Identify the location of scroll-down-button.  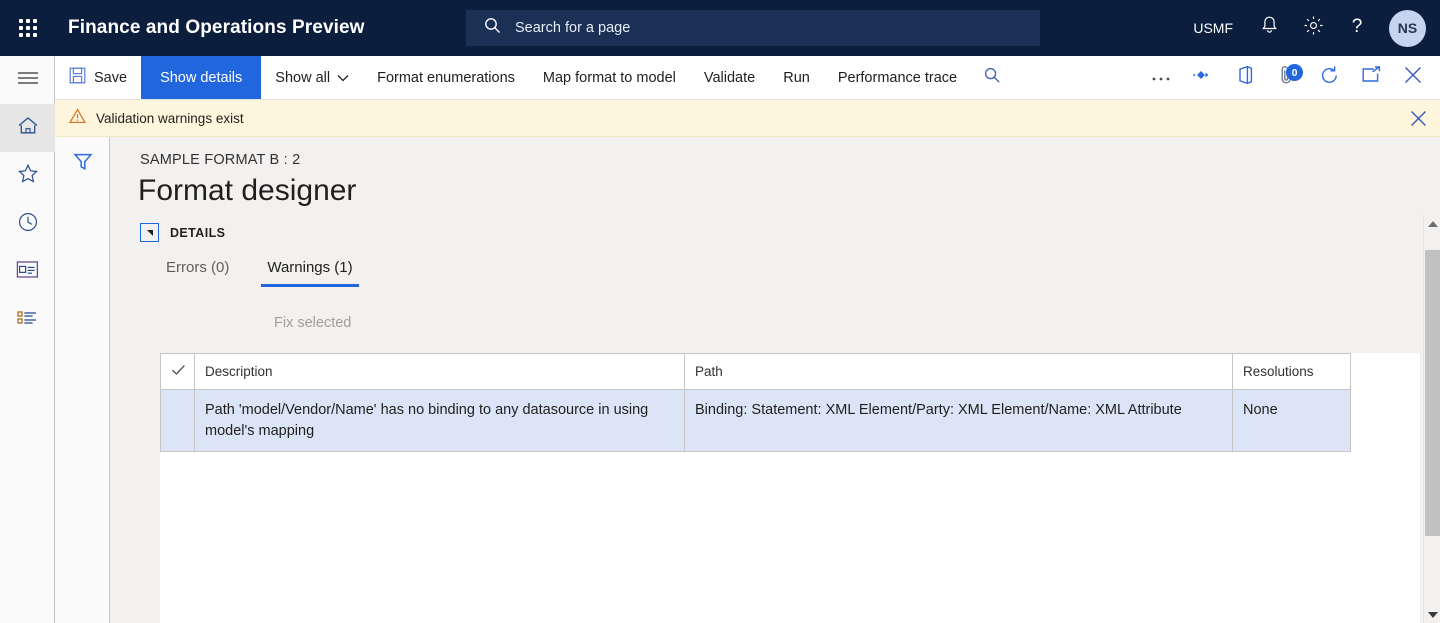
(1432, 614).